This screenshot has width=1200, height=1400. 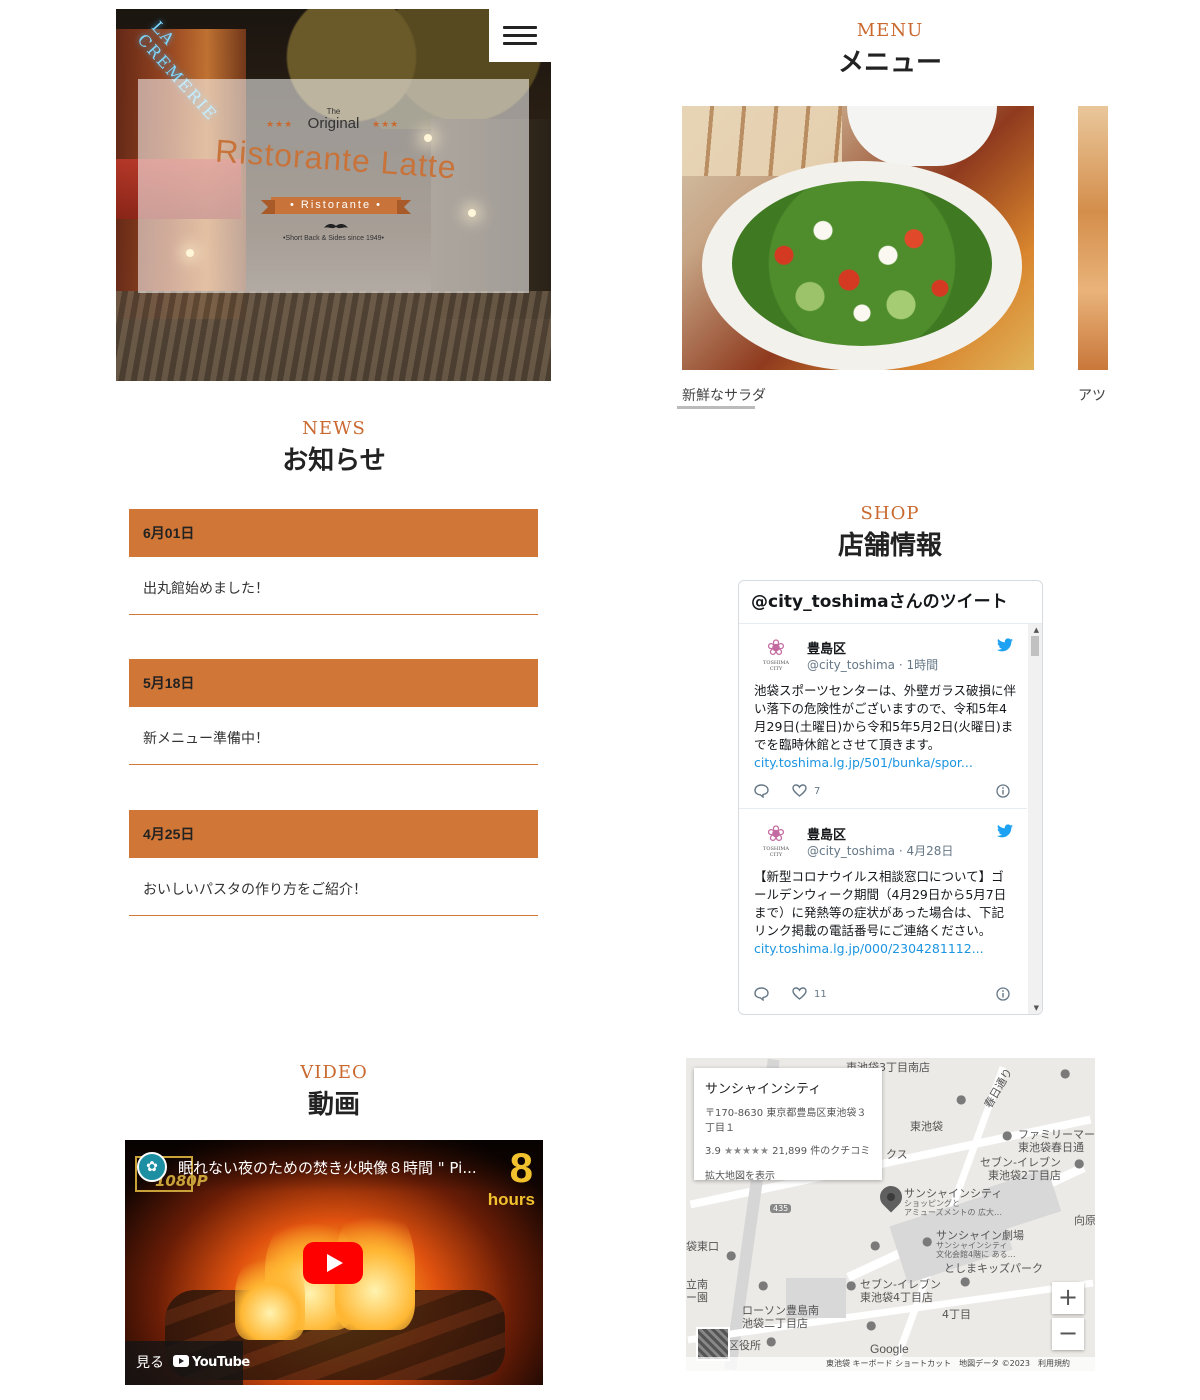 I want to click on timeline-scrollbar: ▲ ▼, so click(x=1035, y=819).